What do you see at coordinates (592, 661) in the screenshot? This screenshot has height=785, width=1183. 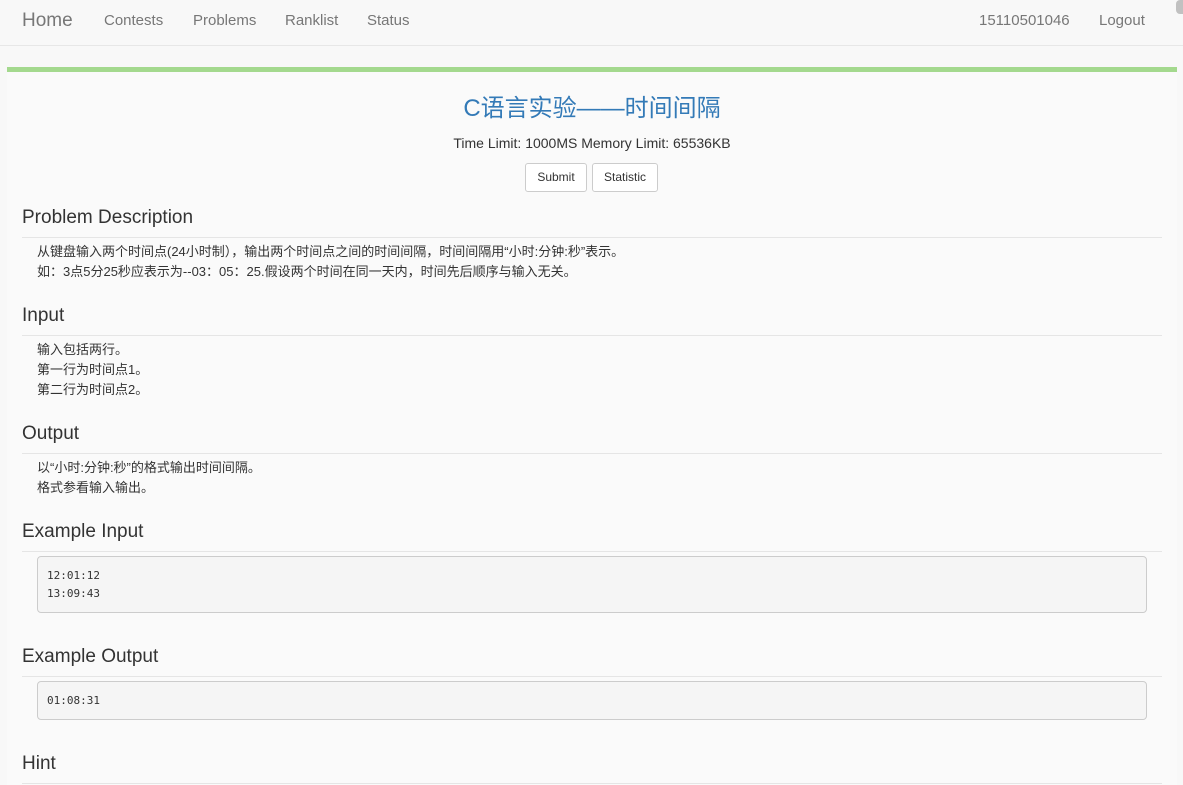 I see `section-heading-example-output: Example Output` at bounding box center [592, 661].